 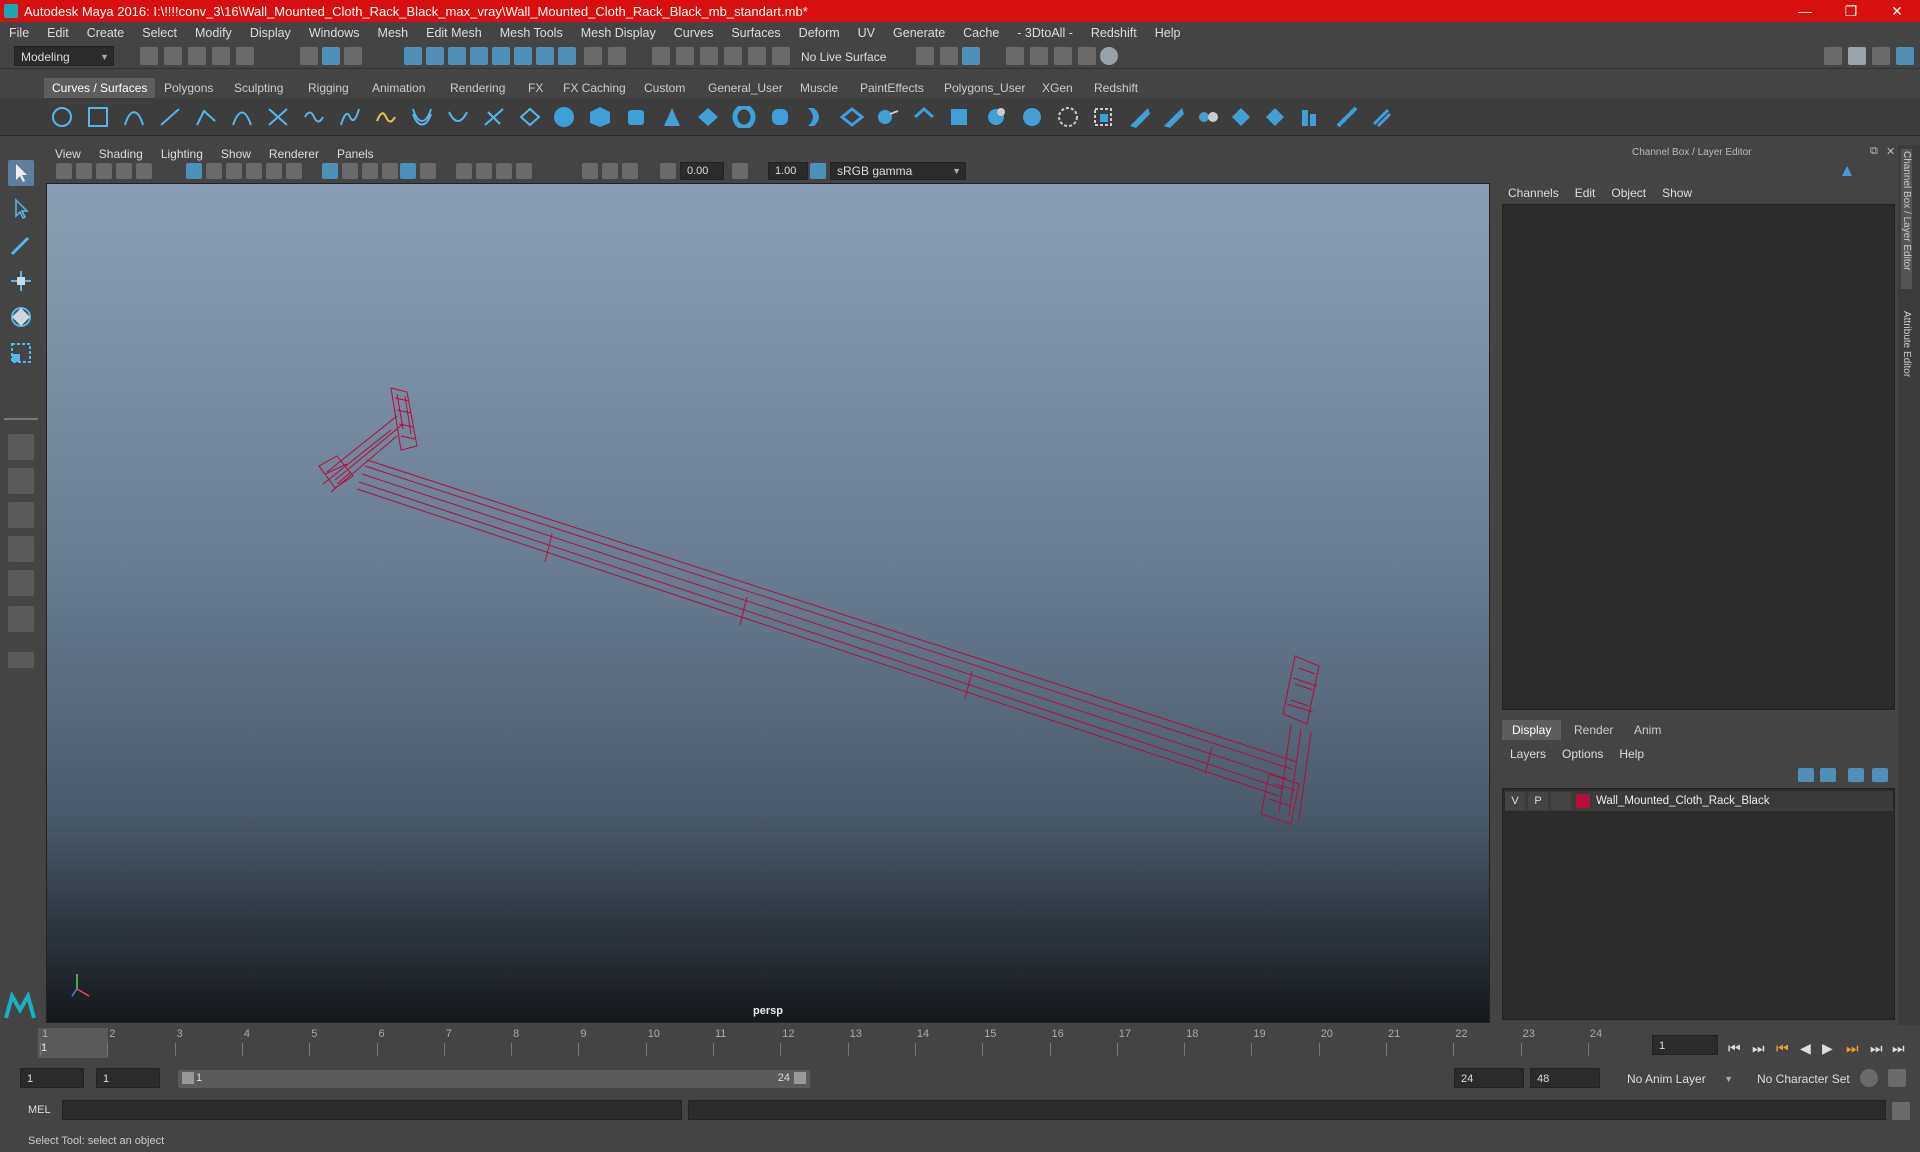 What do you see at coordinates (21, 583) in the screenshot?
I see `graph-layout-icon` at bounding box center [21, 583].